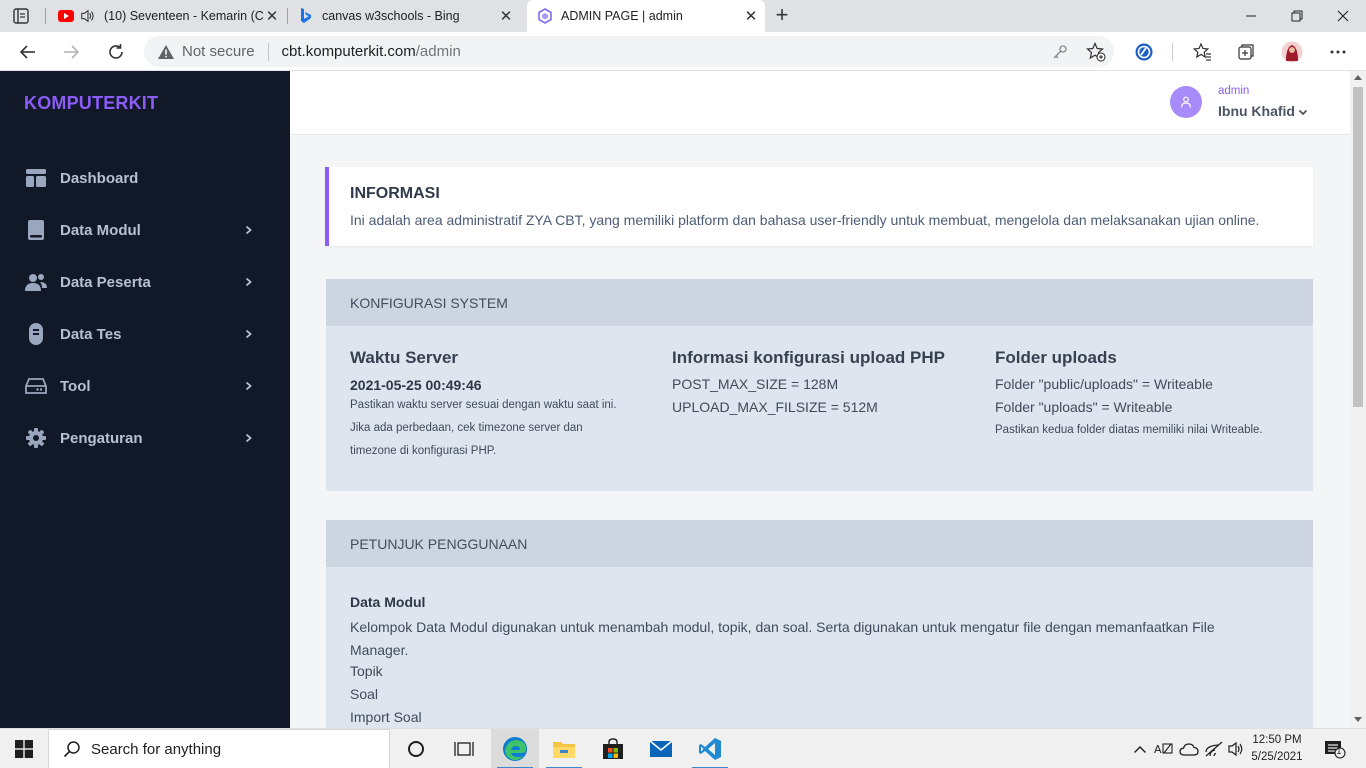 This screenshot has height=768, width=1366. Describe the element at coordinates (366, 671) in the screenshot. I see `guide-list-item: Topik` at that location.